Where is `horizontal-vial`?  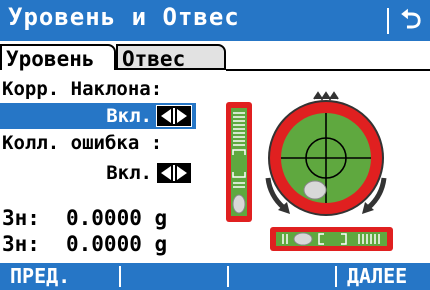 horizontal-vial is located at coordinates (331, 239).